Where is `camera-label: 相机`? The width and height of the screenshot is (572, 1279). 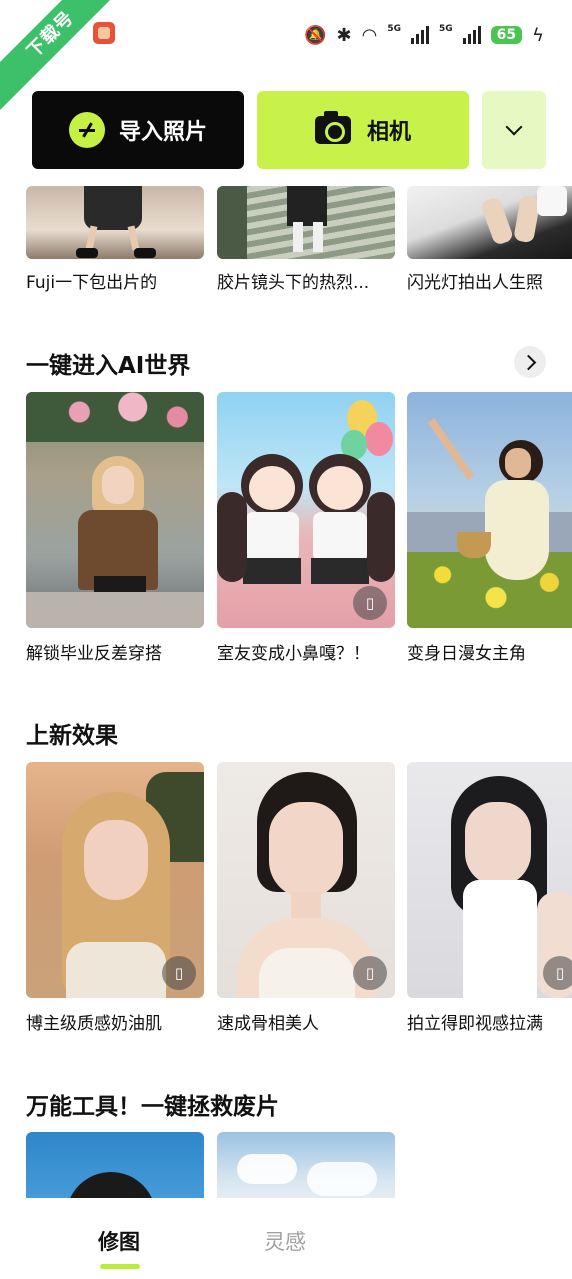 camera-label: 相机 is located at coordinates (388, 132).